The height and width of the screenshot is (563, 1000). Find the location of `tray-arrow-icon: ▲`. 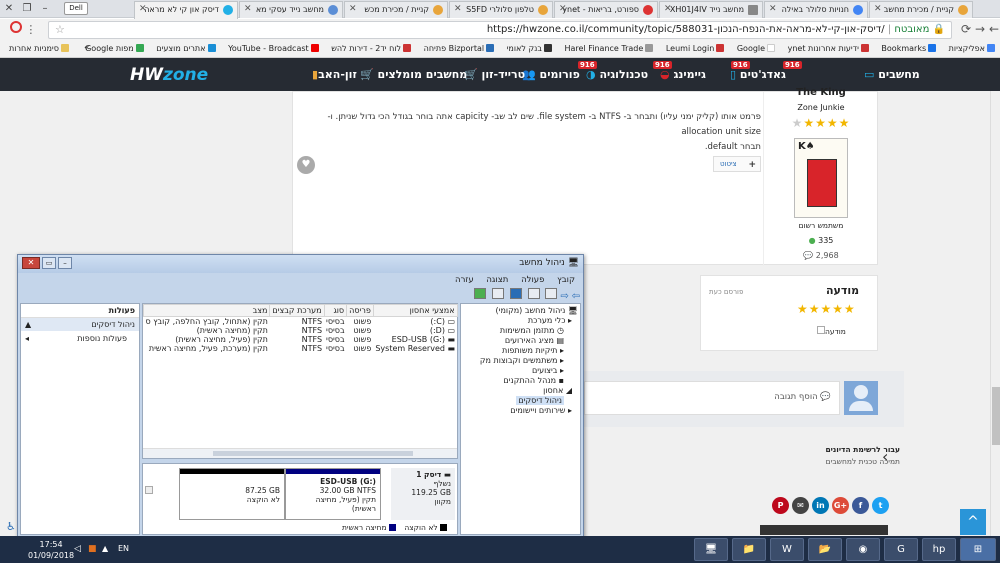

tray-arrow-icon: ▲ is located at coordinates (105, 548).